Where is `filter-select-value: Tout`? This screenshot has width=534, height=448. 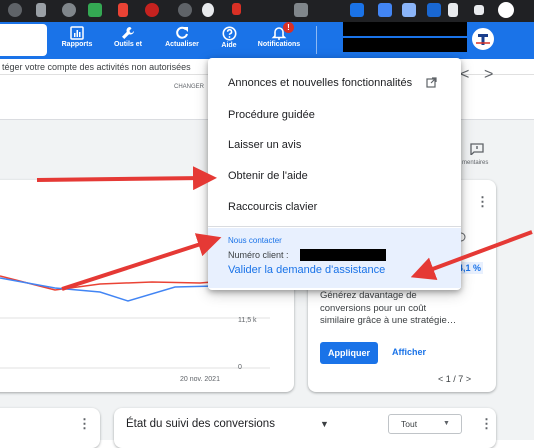
filter-select-value: Tout is located at coordinates (409, 424).